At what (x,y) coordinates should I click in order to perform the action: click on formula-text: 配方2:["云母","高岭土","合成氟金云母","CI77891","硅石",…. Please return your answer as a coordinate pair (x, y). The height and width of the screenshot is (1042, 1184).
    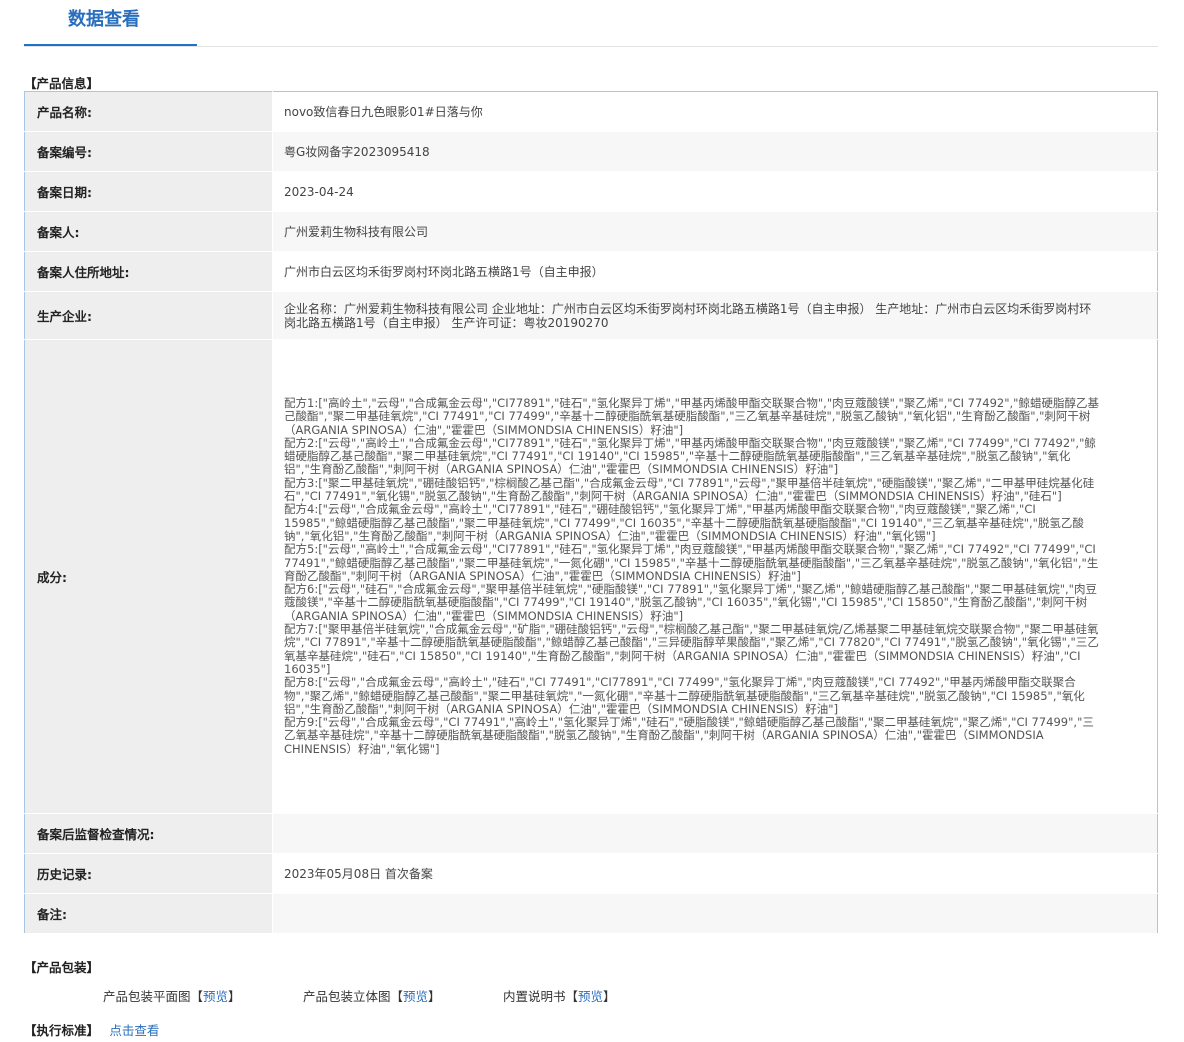
    Looking at the image, I should click on (690, 456).